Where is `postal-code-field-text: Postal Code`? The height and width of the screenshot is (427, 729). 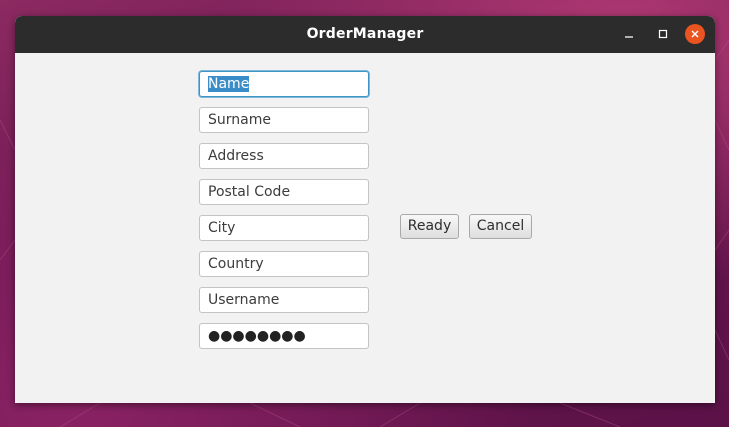 postal-code-field-text: Postal Code is located at coordinates (249, 192).